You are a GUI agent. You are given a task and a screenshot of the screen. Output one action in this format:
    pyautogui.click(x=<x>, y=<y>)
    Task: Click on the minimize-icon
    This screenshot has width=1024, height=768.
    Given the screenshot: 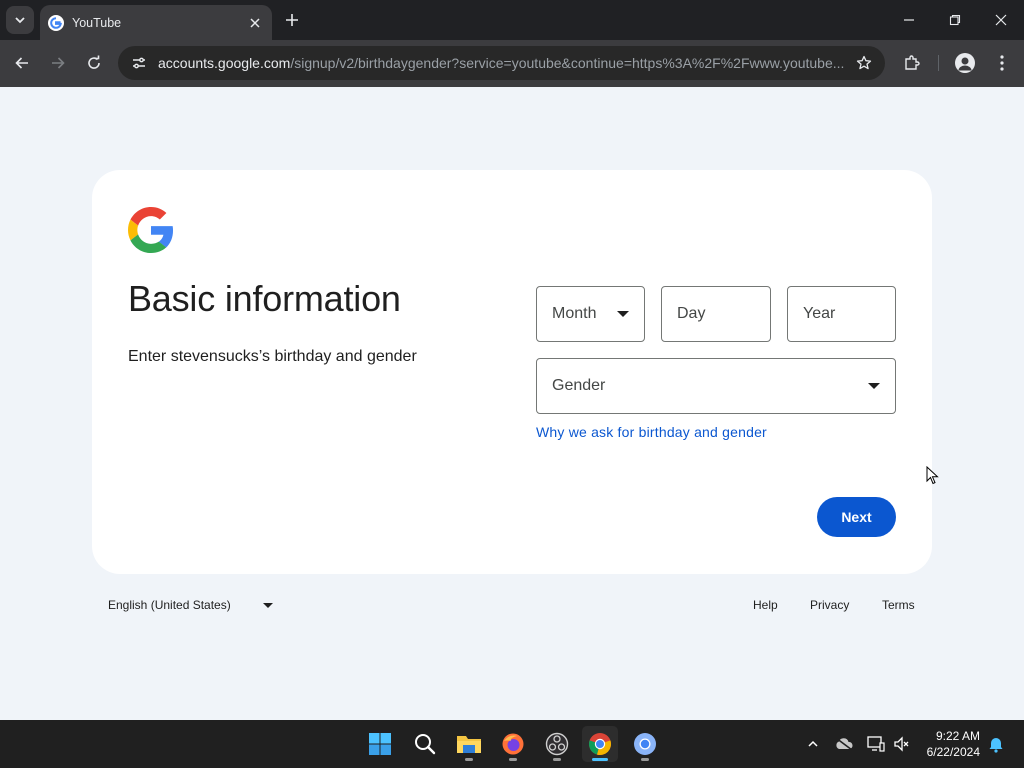 What is the action you would take?
    pyautogui.click(x=909, y=20)
    